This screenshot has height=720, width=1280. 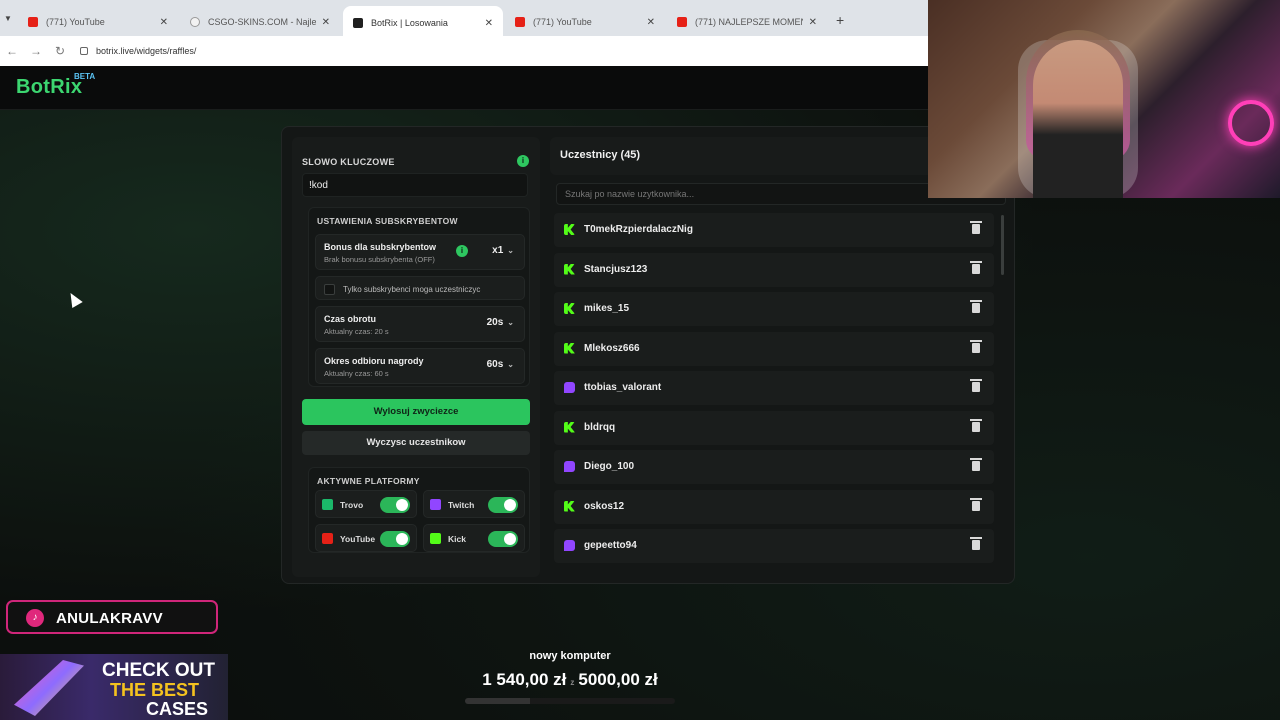 What do you see at coordinates (379, 259) in the screenshot?
I see `sub-bonus-subtitle: Brak bonusu subskrybenta (OFF)` at bounding box center [379, 259].